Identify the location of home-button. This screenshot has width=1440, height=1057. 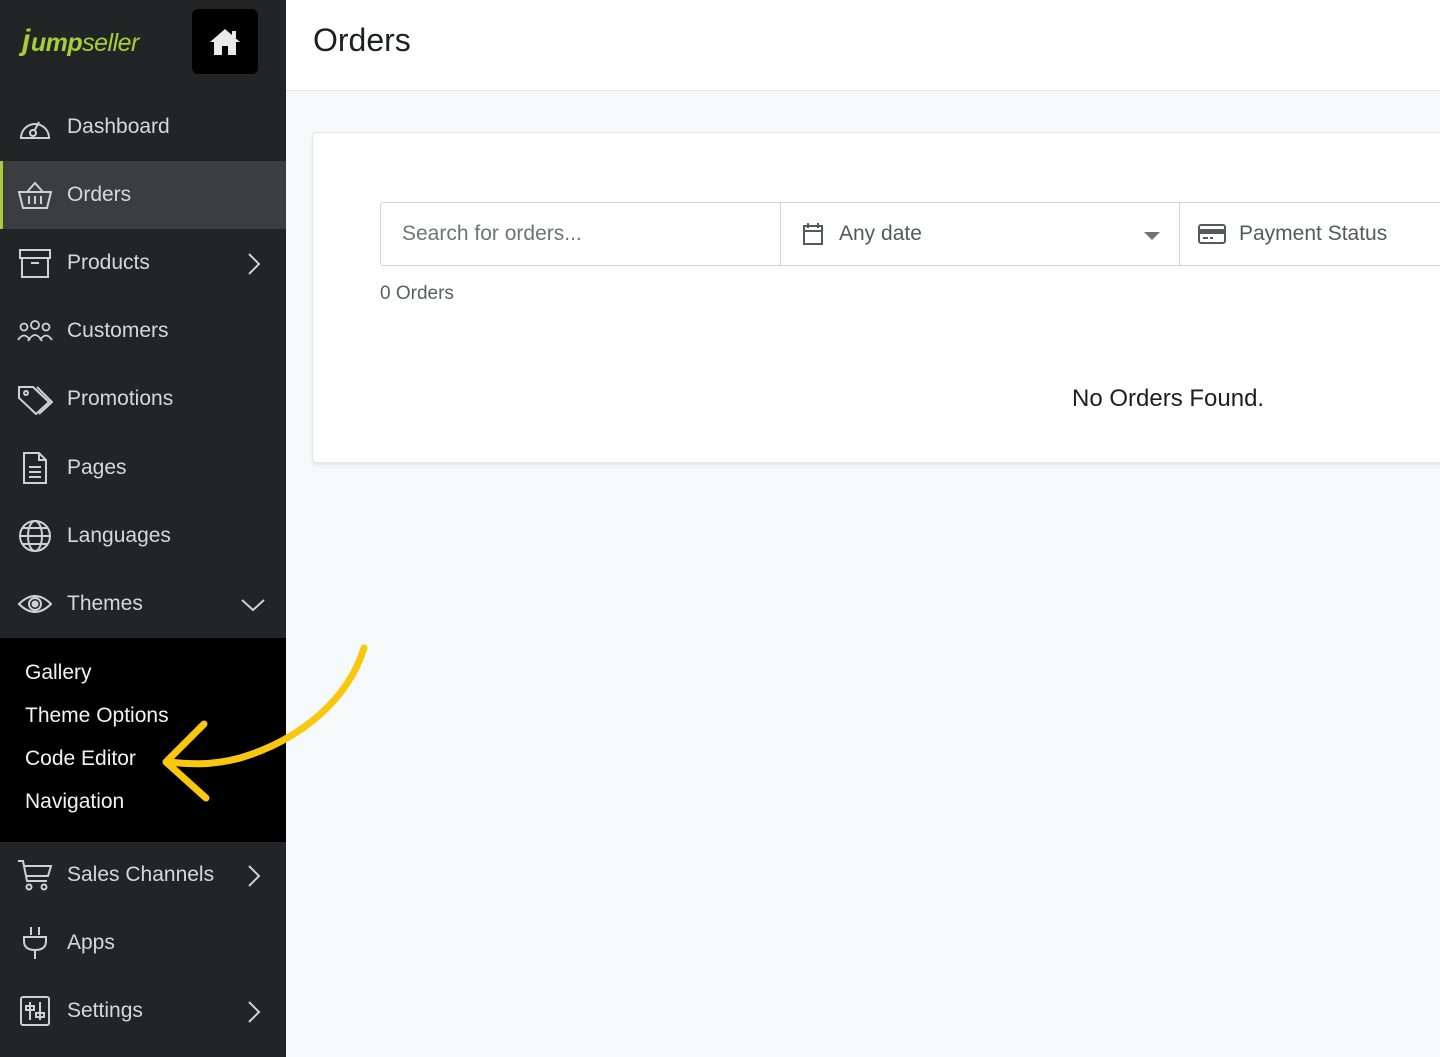
(225, 41).